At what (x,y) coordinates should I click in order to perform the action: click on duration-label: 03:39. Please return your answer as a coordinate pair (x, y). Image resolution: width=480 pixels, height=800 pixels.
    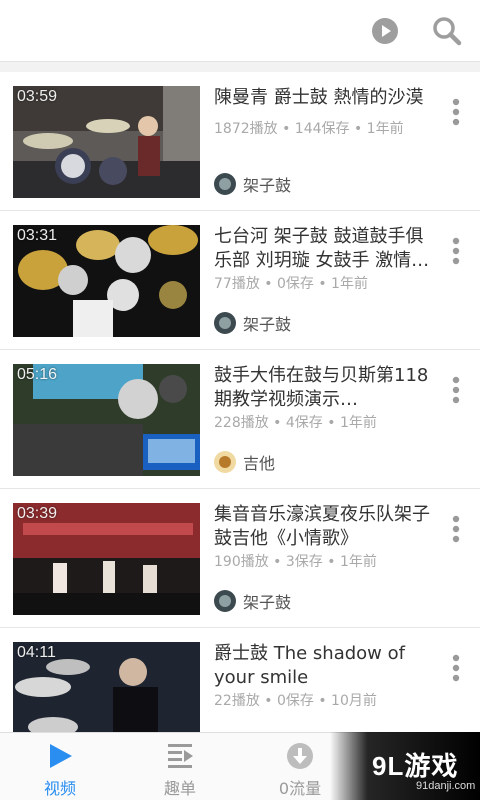
    Looking at the image, I should click on (37, 513).